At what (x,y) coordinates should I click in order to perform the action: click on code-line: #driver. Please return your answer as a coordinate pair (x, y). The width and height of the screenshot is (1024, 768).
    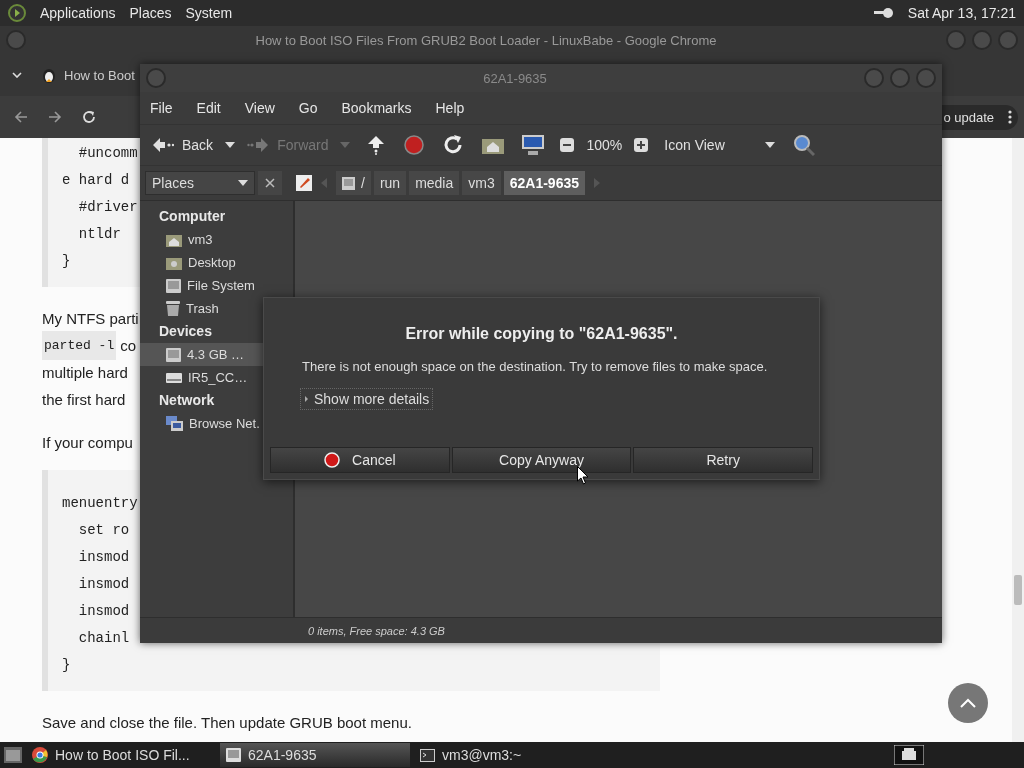
    Looking at the image, I should click on (107, 207).